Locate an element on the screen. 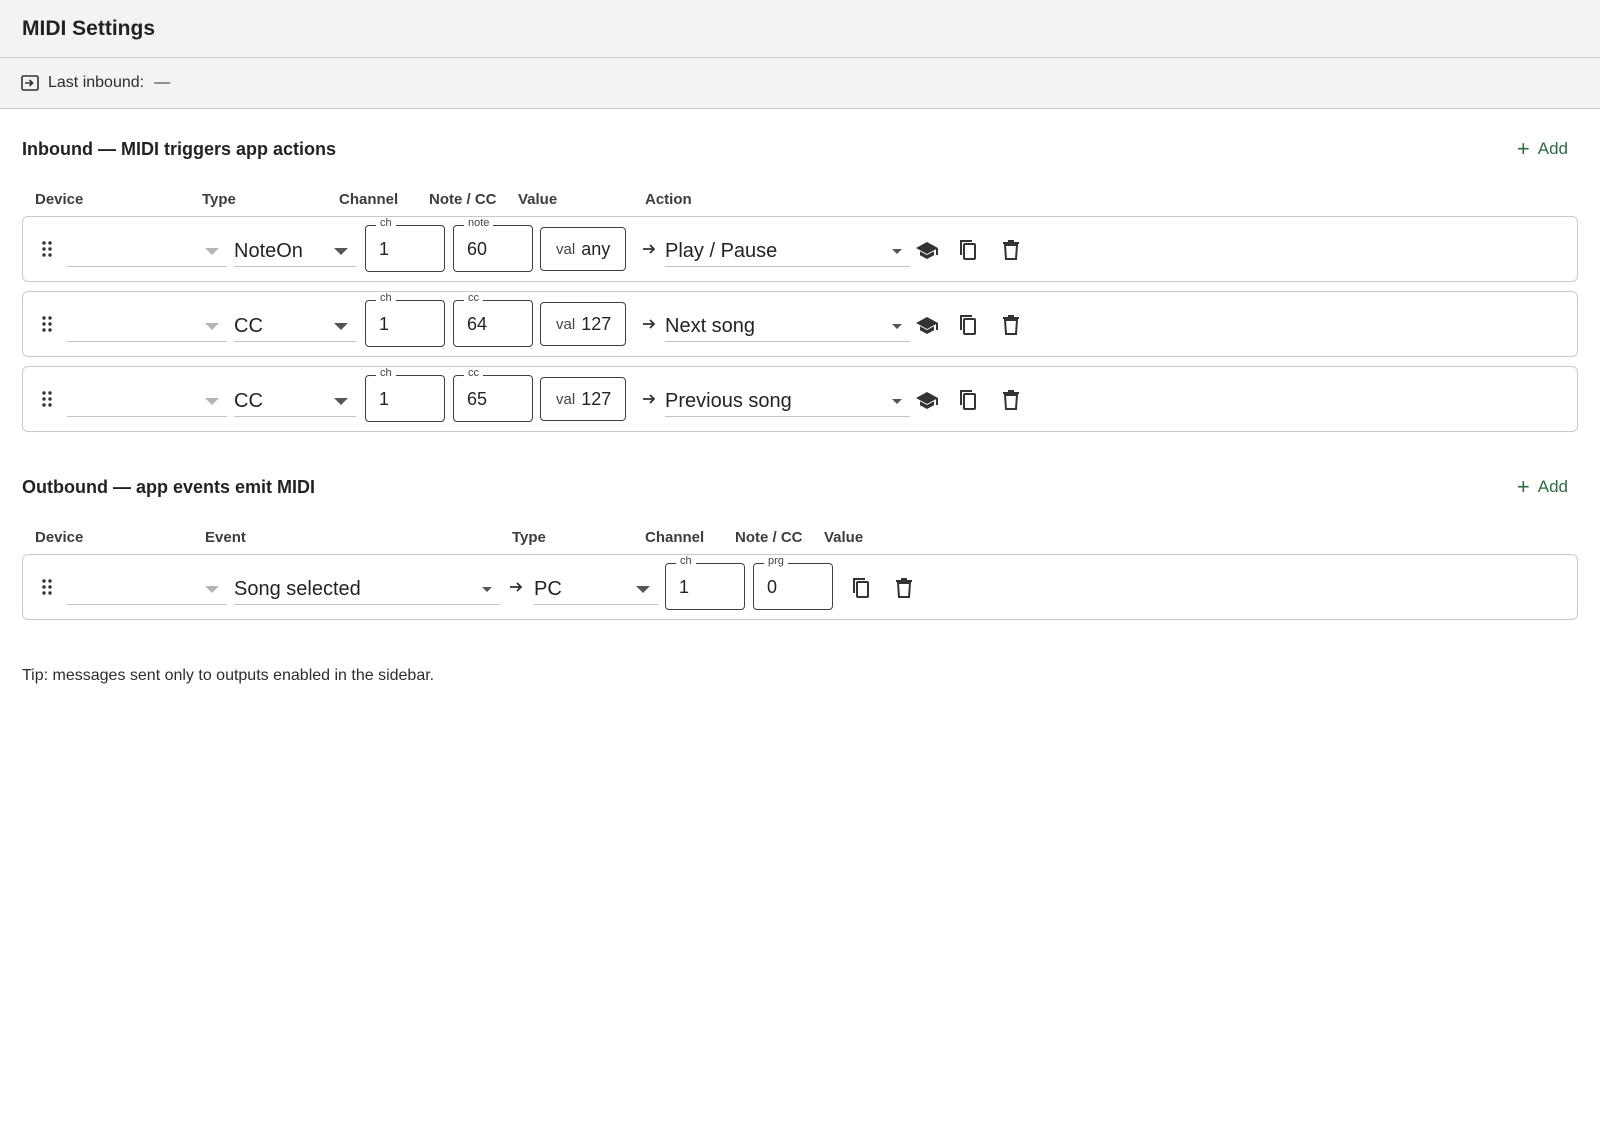 The height and width of the screenshot is (1128, 1600). cc-field: cc 64 is located at coordinates (493, 319).